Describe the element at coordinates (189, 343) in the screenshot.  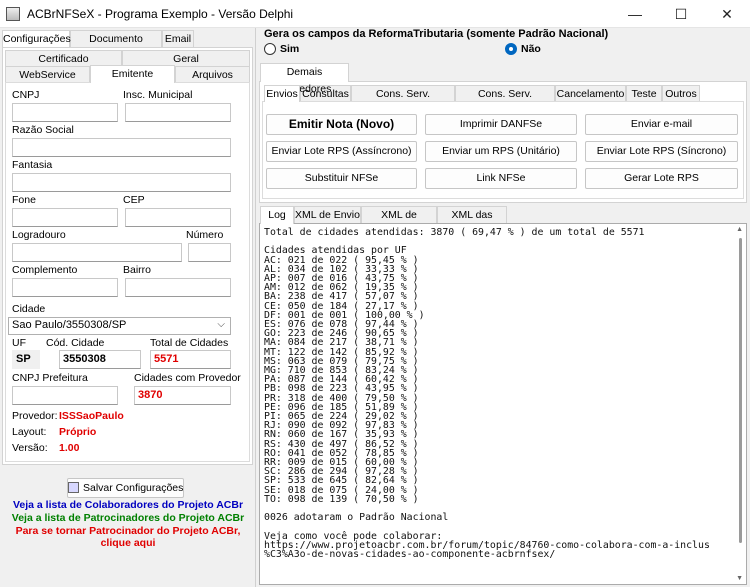
I see `total-cidades-label: Total de Cidades` at that location.